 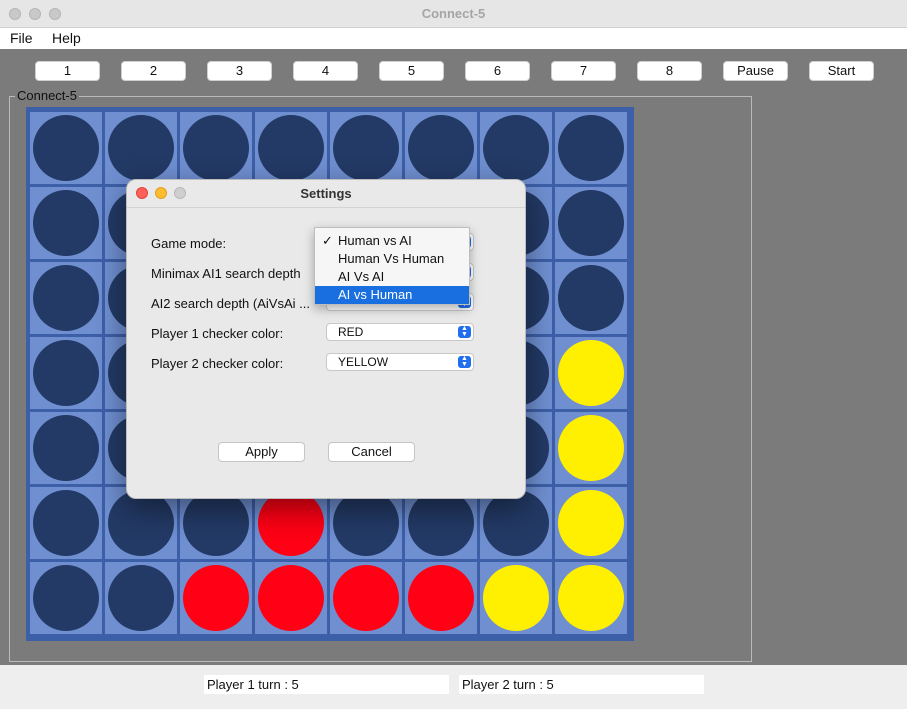 I want to click on window-title: Connect-5, so click(x=453, y=13).